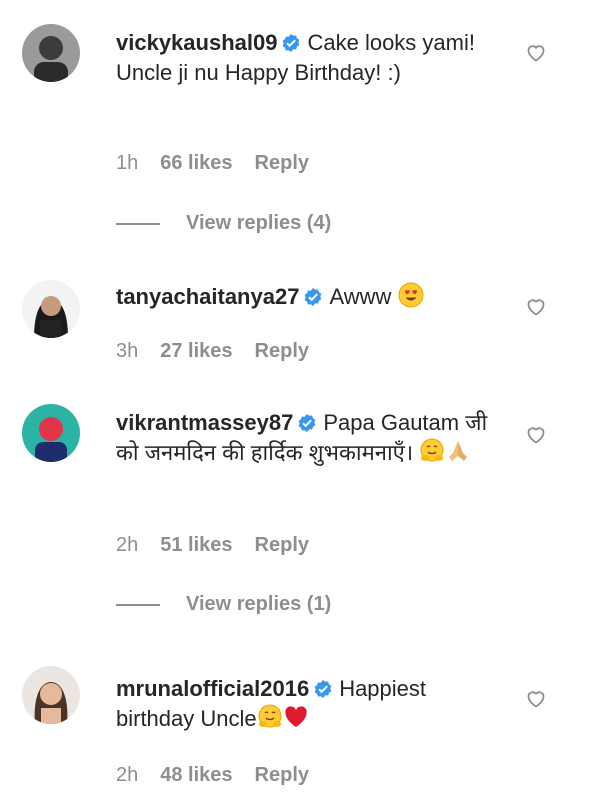 The height and width of the screenshot is (794, 600). I want to click on likes-count: 51 likes, so click(196, 545).